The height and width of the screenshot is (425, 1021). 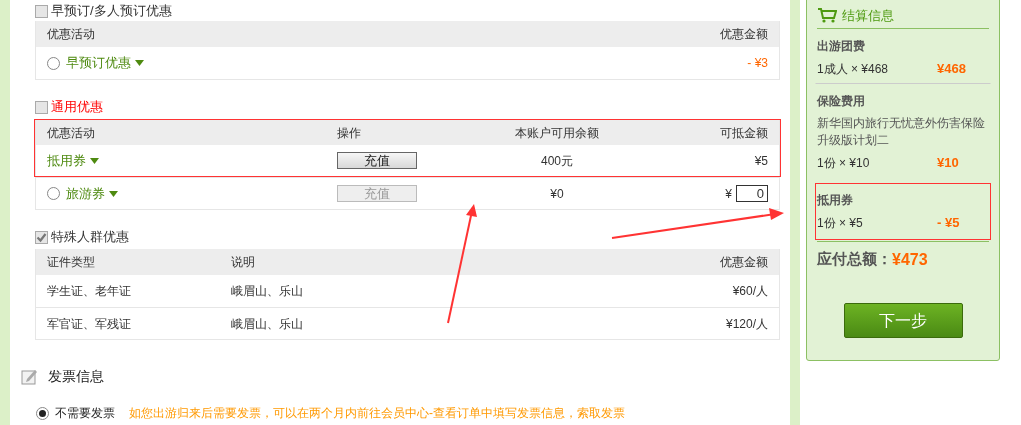 What do you see at coordinates (557, 160) in the screenshot?
I see `balance-value: 400元` at bounding box center [557, 160].